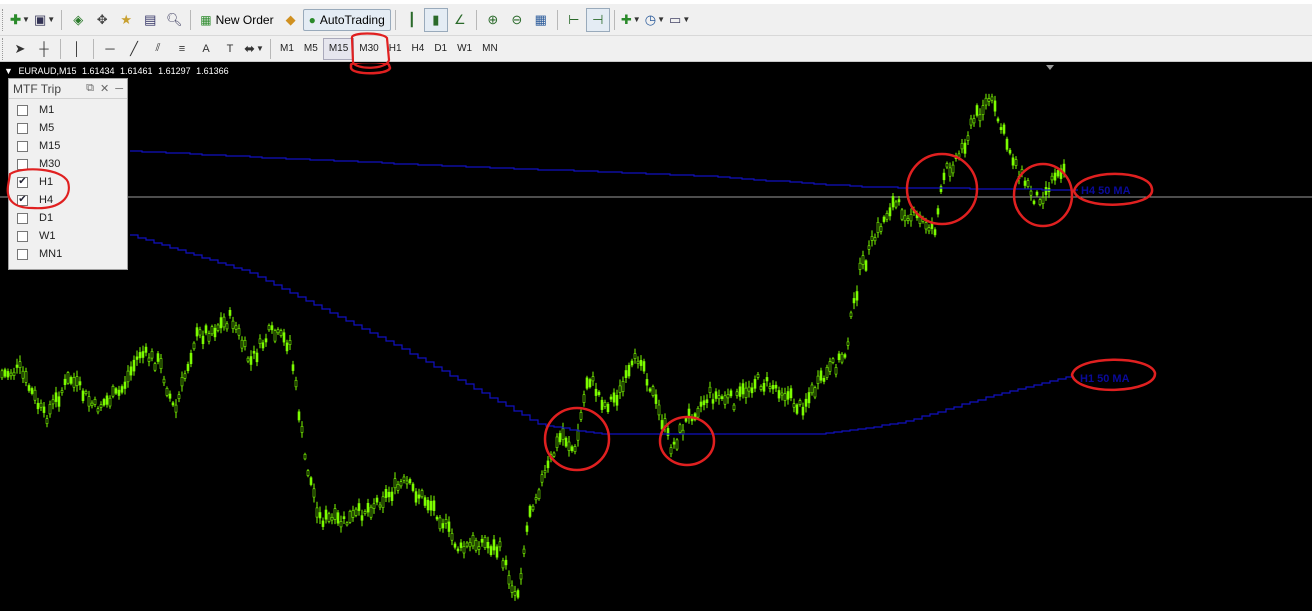  What do you see at coordinates (20, 49) in the screenshot?
I see `cursor-icon: ➤` at bounding box center [20, 49].